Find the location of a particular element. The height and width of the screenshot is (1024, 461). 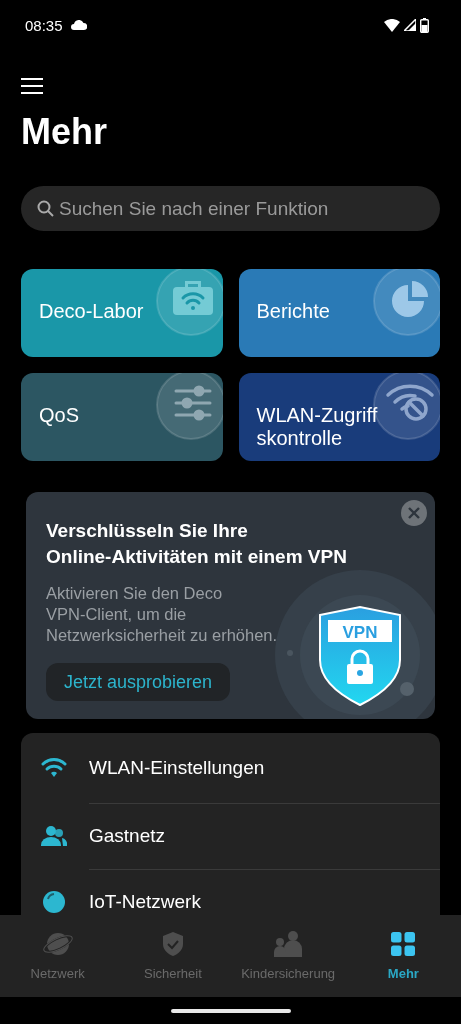

pie-chart-icon is located at coordinates (406, 303).